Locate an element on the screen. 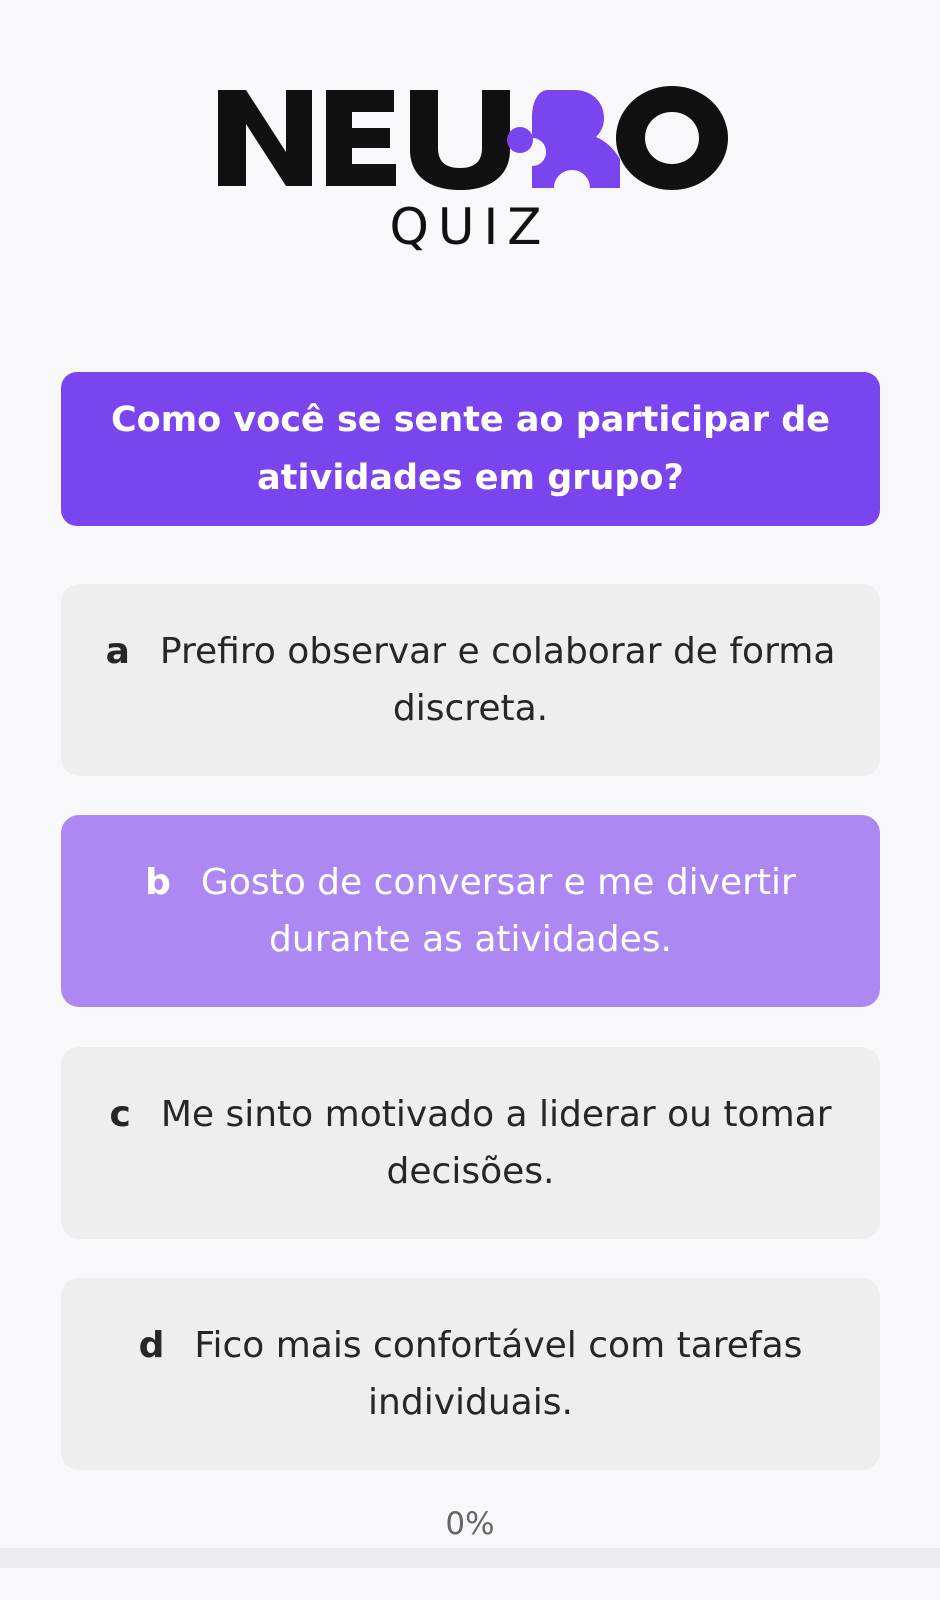 This screenshot has width=940, height=1600. option-letter: a is located at coordinates (117, 651).